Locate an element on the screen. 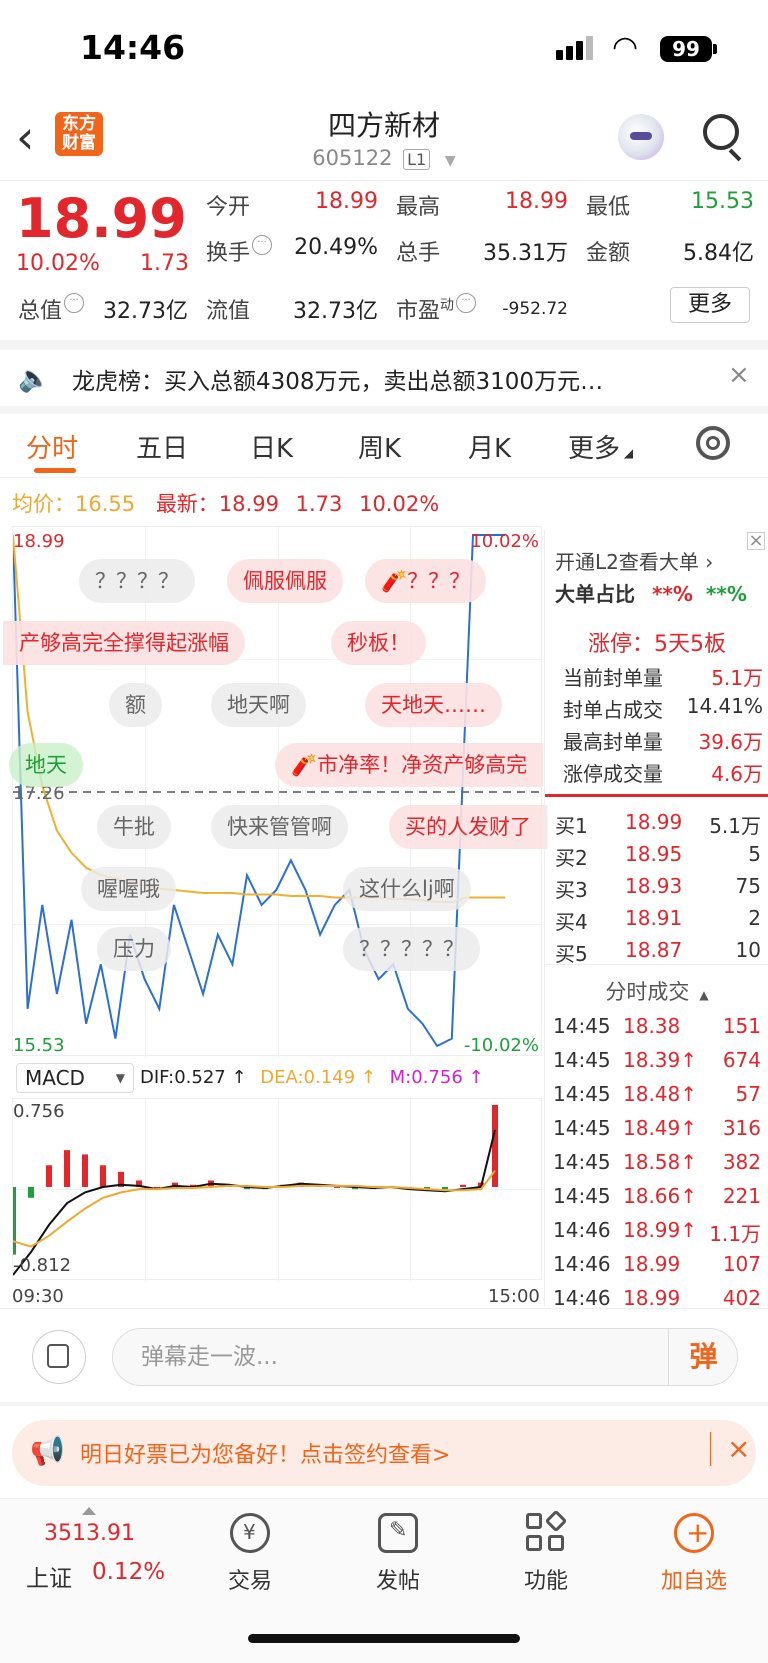 This screenshot has width=768, height=1663. danmu-bubble: 佩服佩服 is located at coordinates (285, 581).